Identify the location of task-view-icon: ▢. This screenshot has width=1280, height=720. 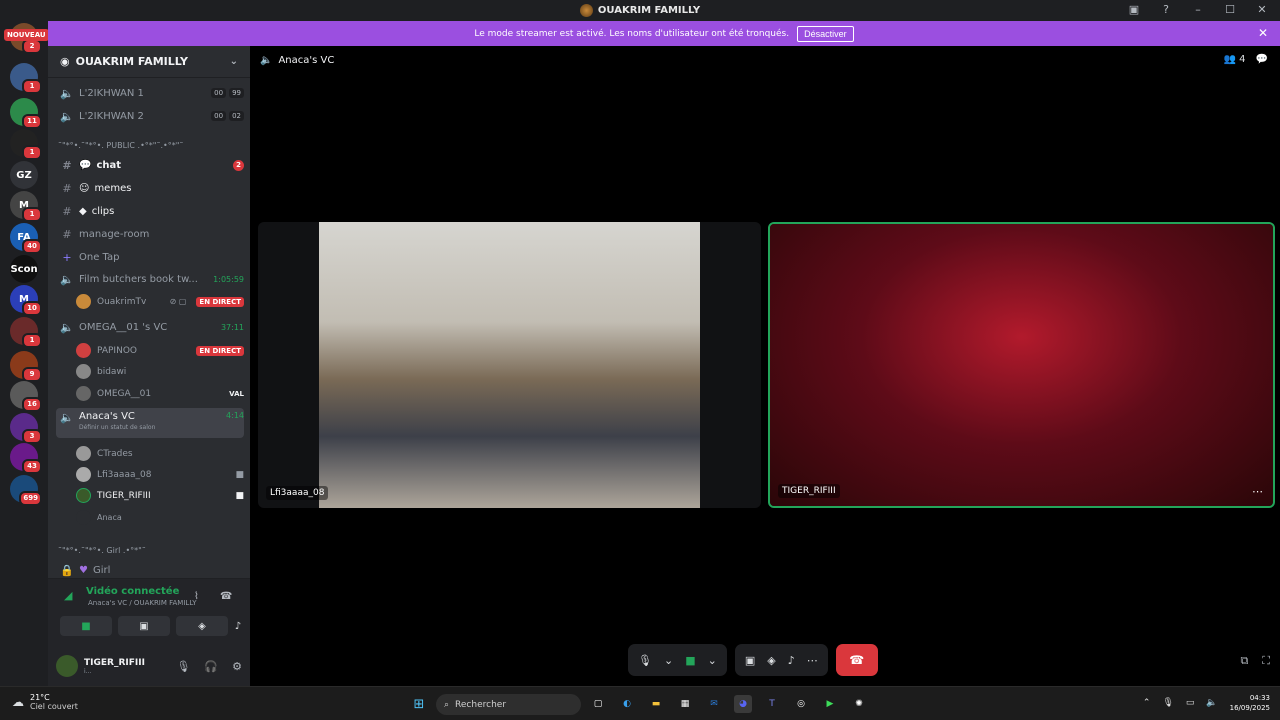
(598, 704).